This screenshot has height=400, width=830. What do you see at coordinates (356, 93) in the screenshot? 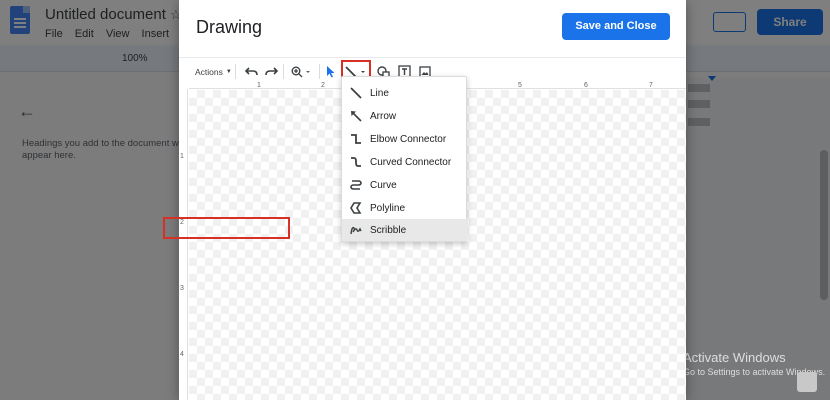
I see `line-icon` at bounding box center [356, 93].